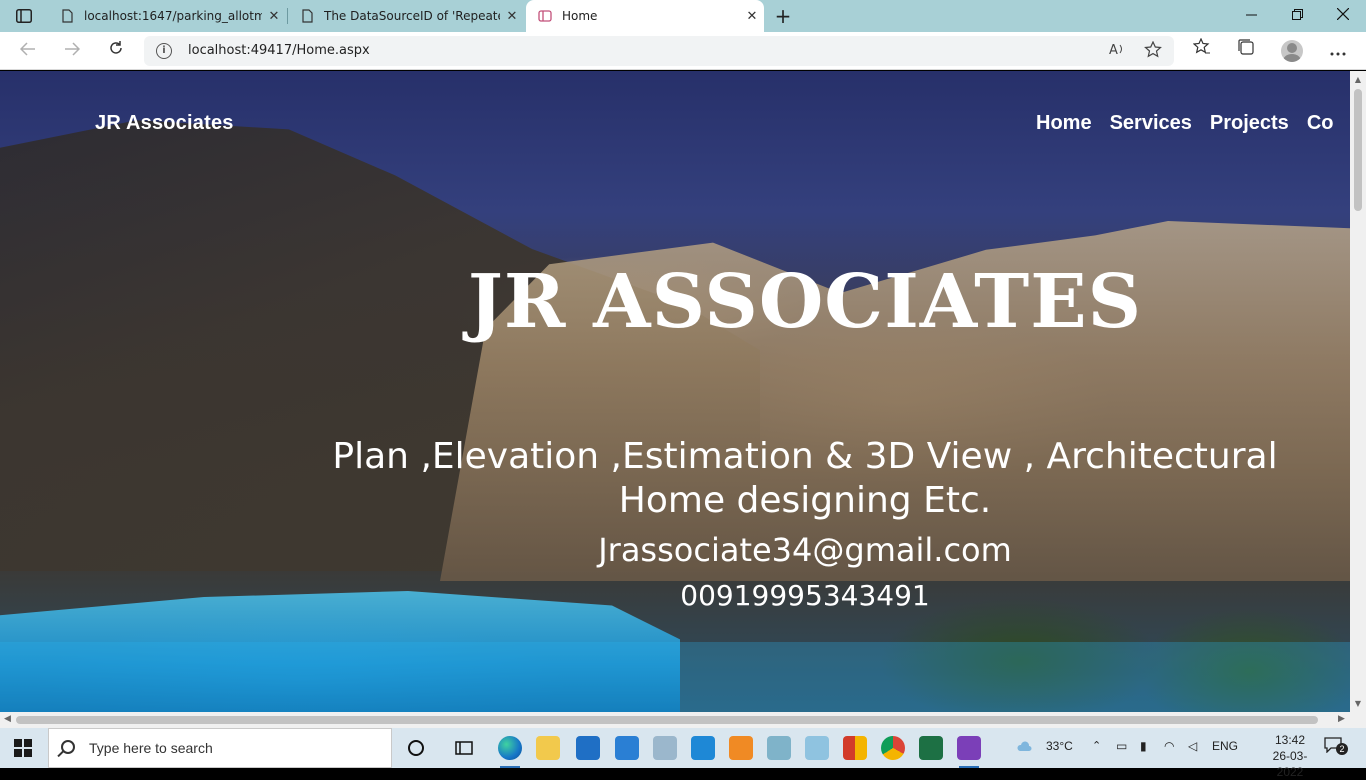 Image resolution: width=1366 pixels, height=780 pixels. What do you see at coordinates (1290, 740) in the screenshot?
I see `clock-time: 13:42` at bounding box center [1290, 740].